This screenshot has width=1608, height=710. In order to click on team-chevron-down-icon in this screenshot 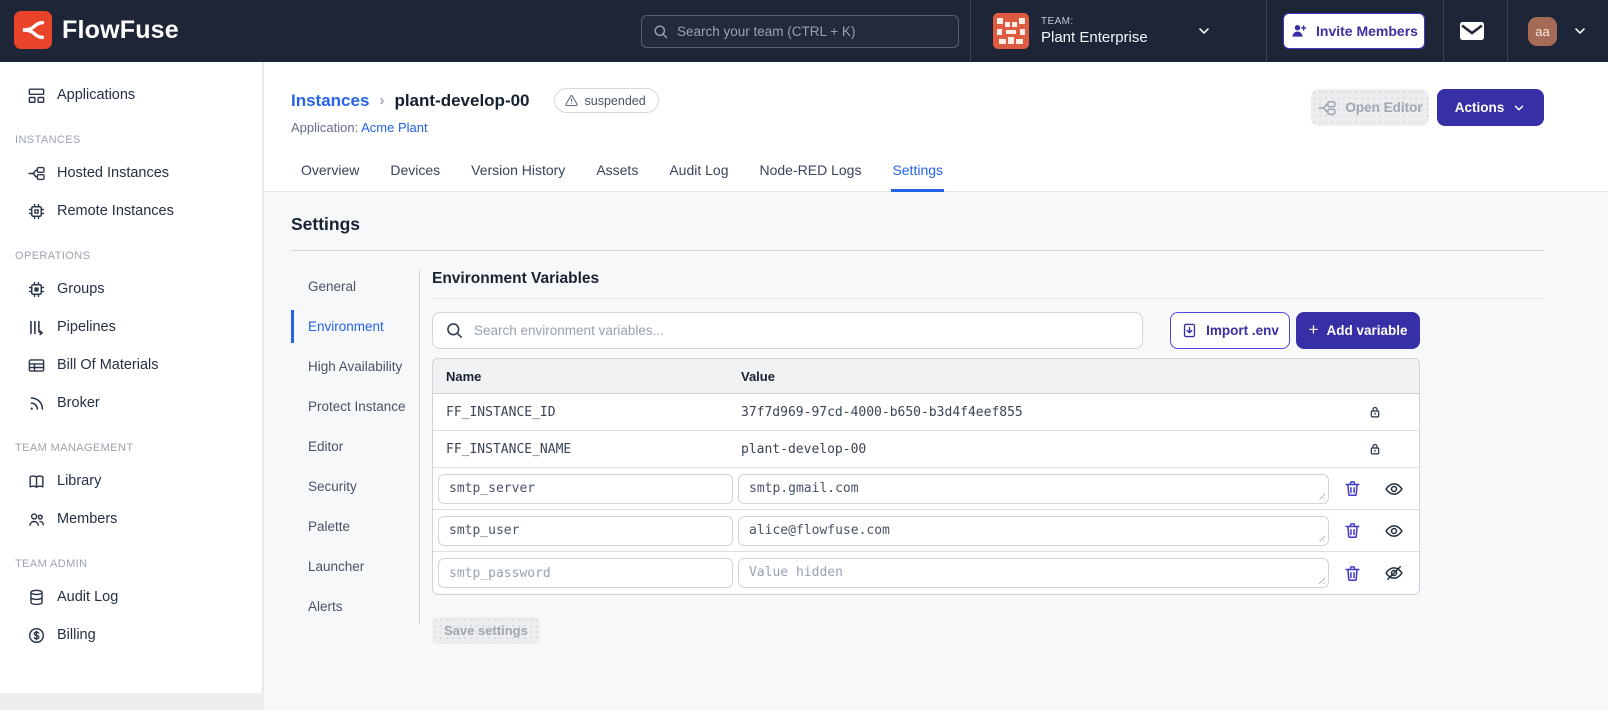, I will do `click(1204, 31)`.